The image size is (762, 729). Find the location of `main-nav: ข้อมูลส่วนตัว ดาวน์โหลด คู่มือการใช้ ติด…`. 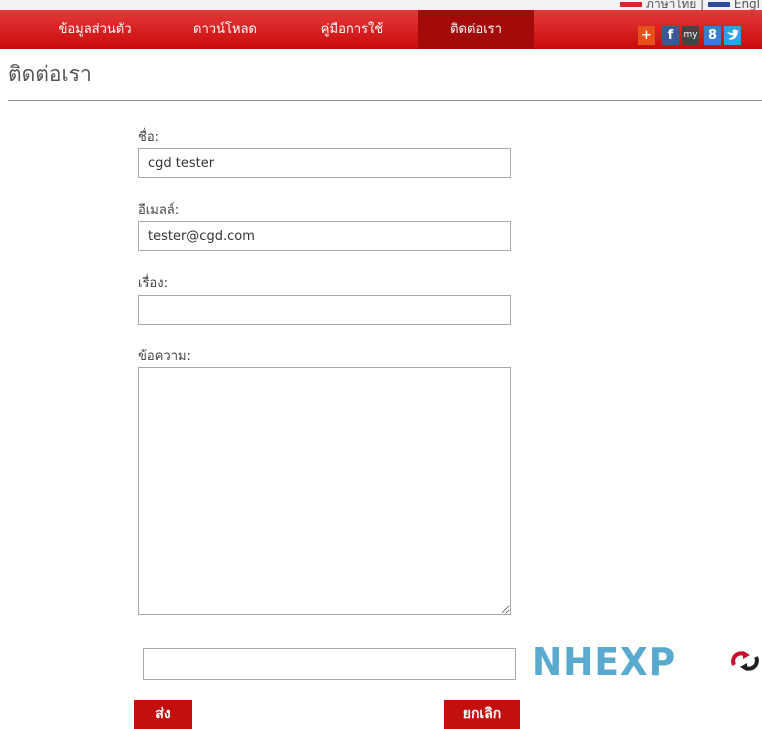

main-nav: ข้อมูลส่วนตัว ดาวน์โหลด คู่มือการใช้ ติด… is located at coordinates (381, 29).